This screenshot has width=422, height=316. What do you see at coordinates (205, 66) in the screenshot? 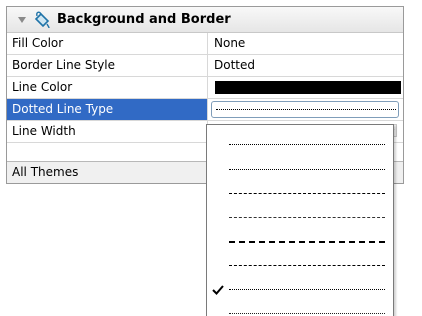
I see `property-row-border-line-style: Border Line Style Dotted` at bounding box center [205, 66].